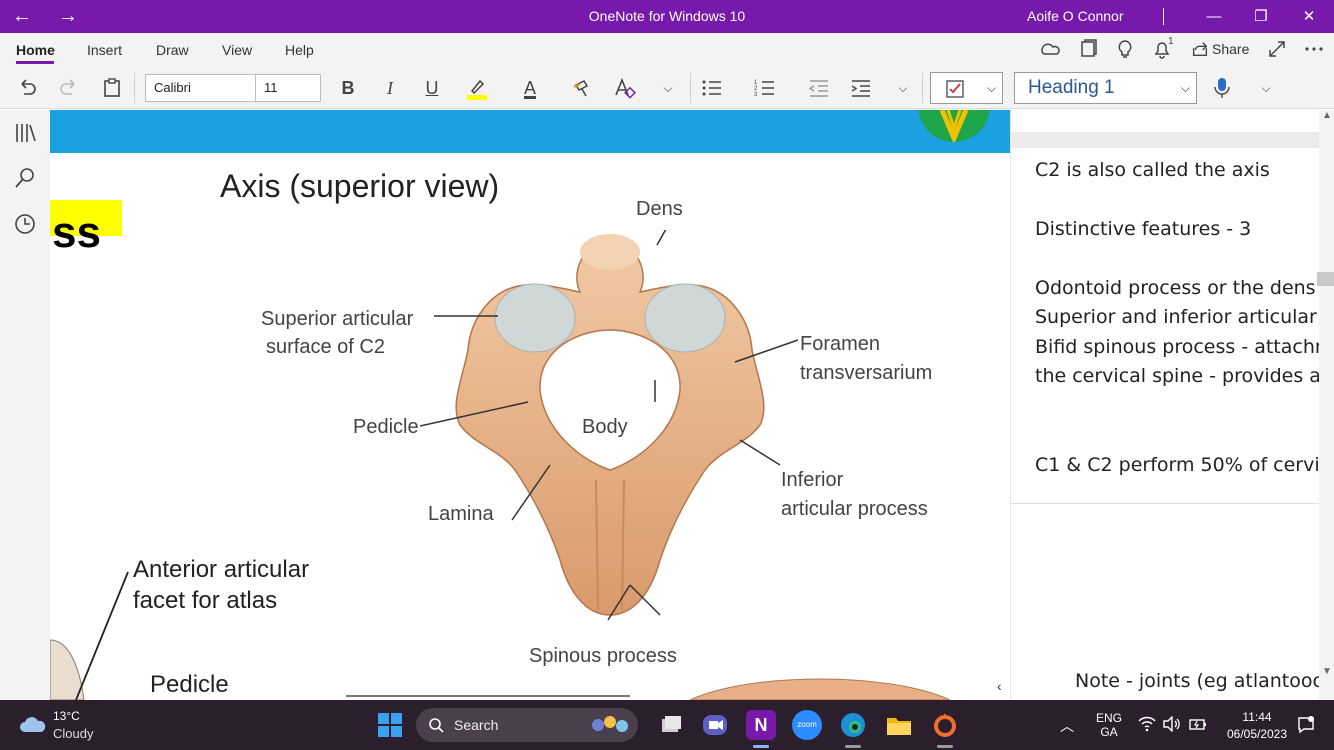 Image resolution: width=1334 pixels, height=750 pixels. I want to click on windows-start-icon, so click(390, 725).